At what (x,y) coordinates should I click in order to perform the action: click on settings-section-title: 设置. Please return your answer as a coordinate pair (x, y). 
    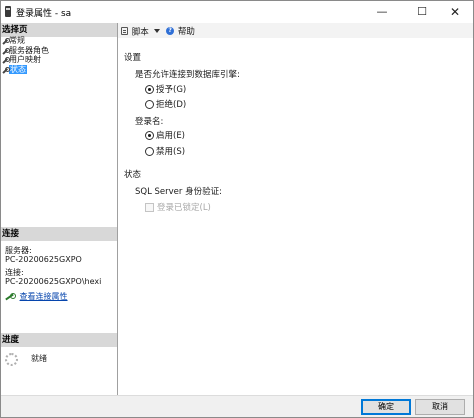
    Looking at the image, I should click on (133, 58).